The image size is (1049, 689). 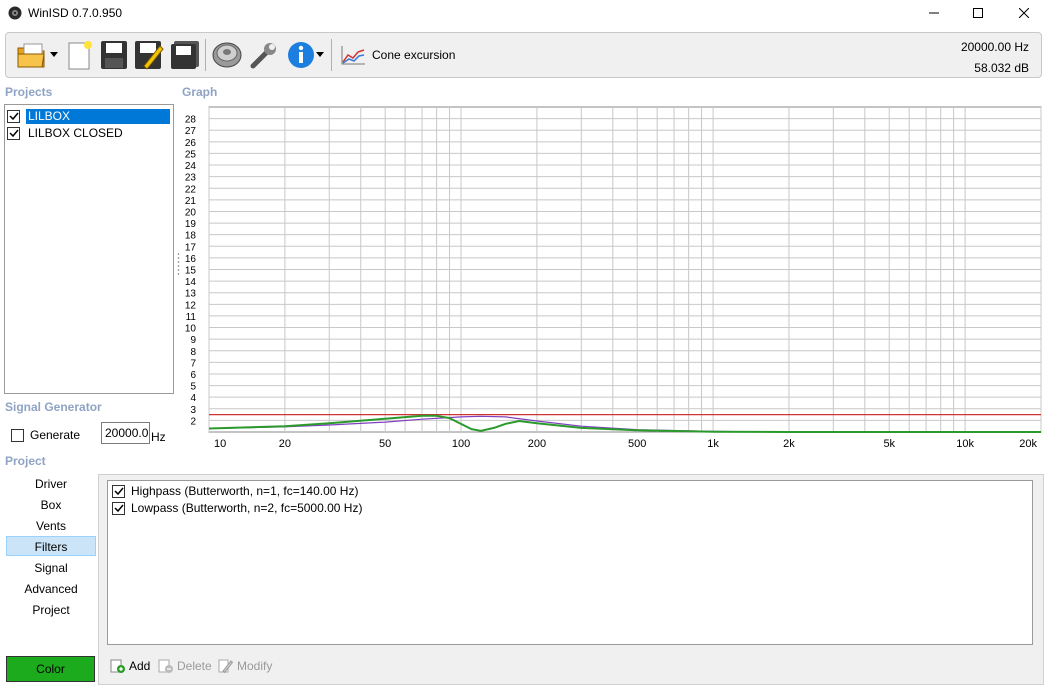 I want to click on x-tick-label: 20, so click(x=285, y=444).